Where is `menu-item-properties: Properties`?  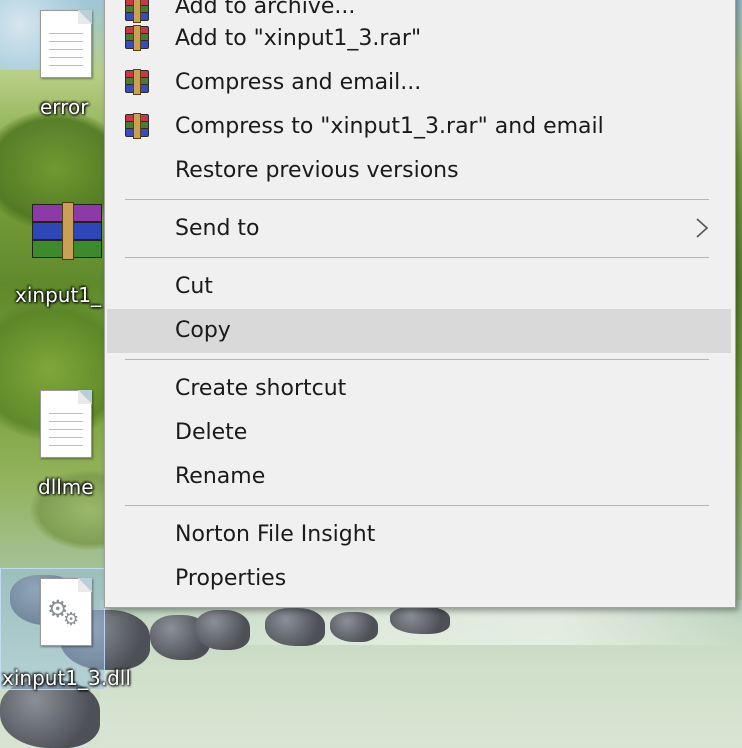 menu-item-properties: Properties is located at coordinates (419, 579).